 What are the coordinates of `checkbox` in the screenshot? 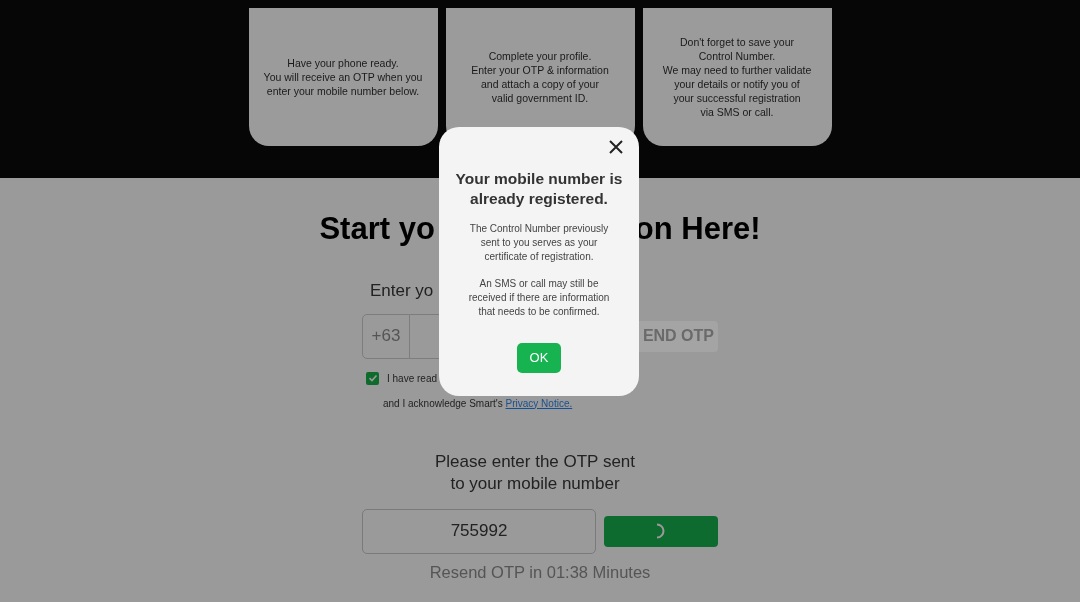 It's located at (372, 378).